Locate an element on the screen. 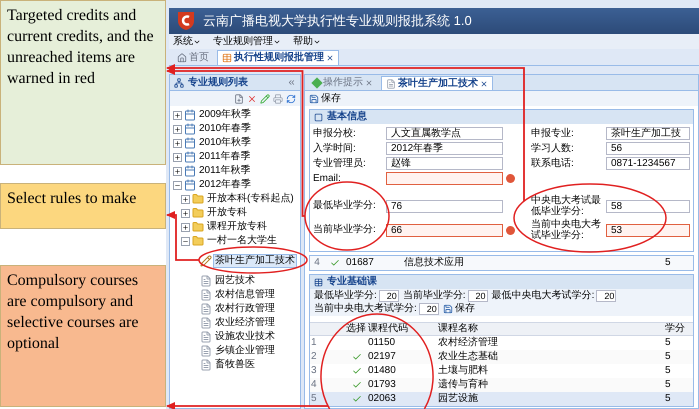  table-row: 2 02197 农业生态基础 5 is located at coordinates (501, 357).